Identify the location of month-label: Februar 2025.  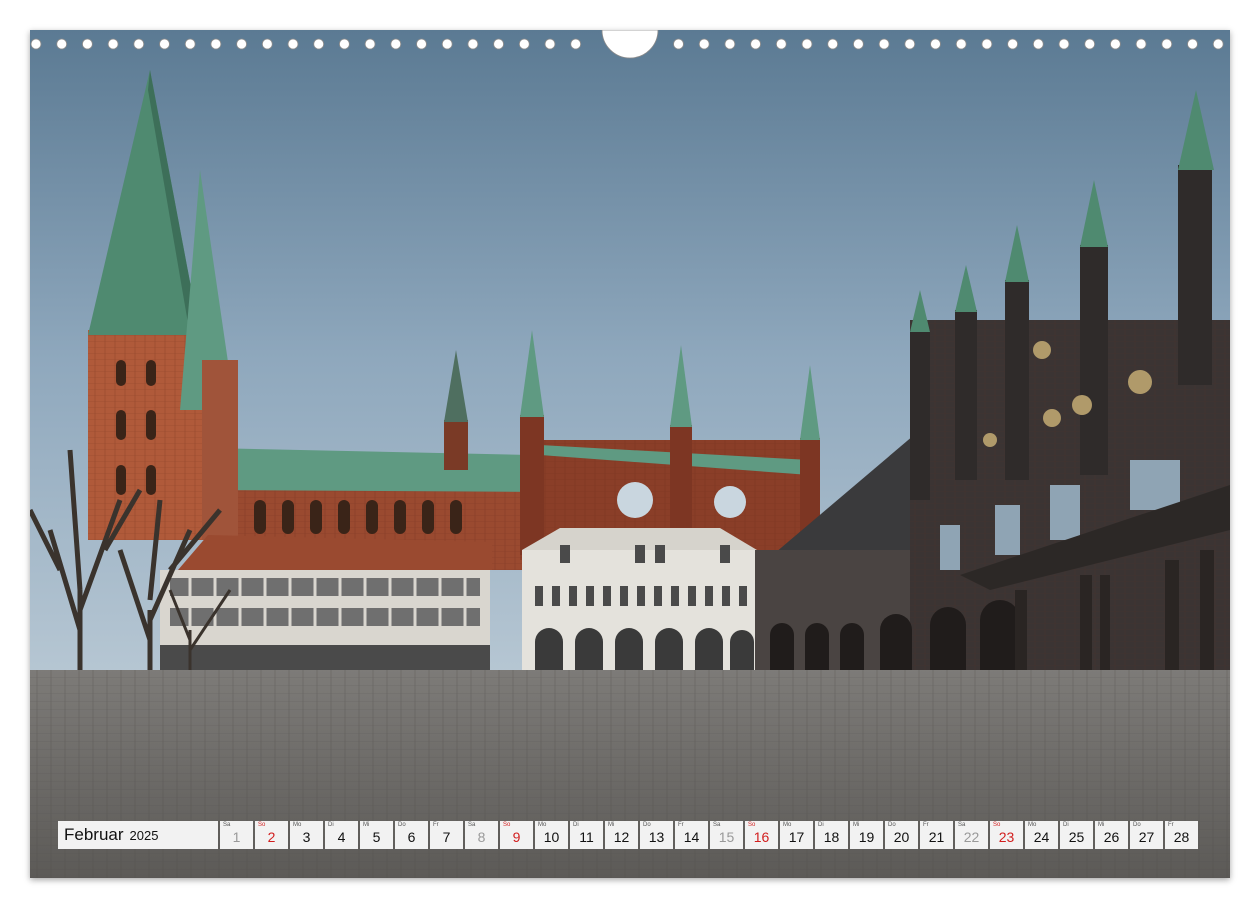
(138, 835).